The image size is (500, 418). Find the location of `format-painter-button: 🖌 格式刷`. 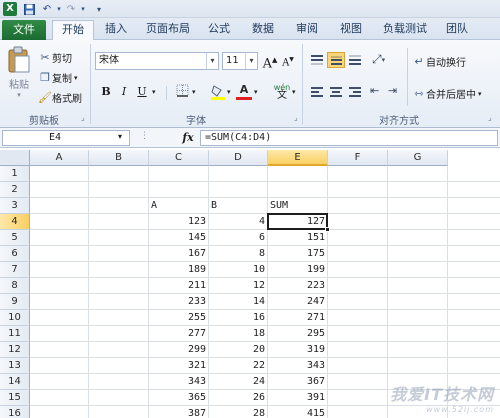

format-painter-button: 🖌 格式刷 is located at coordinates (60, 98).